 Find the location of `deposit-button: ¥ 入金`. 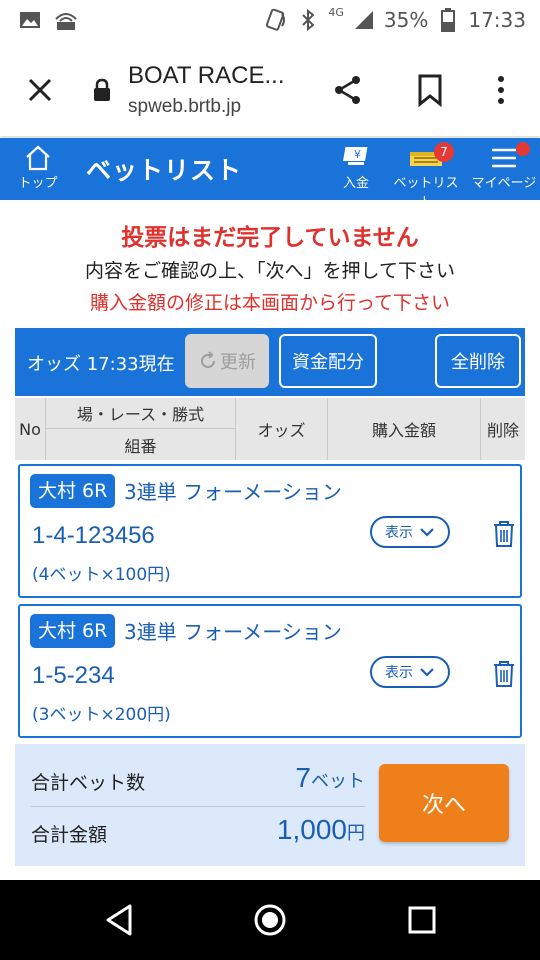

deposit-button: ¥ 入金 is located at coordinates (356, 167).